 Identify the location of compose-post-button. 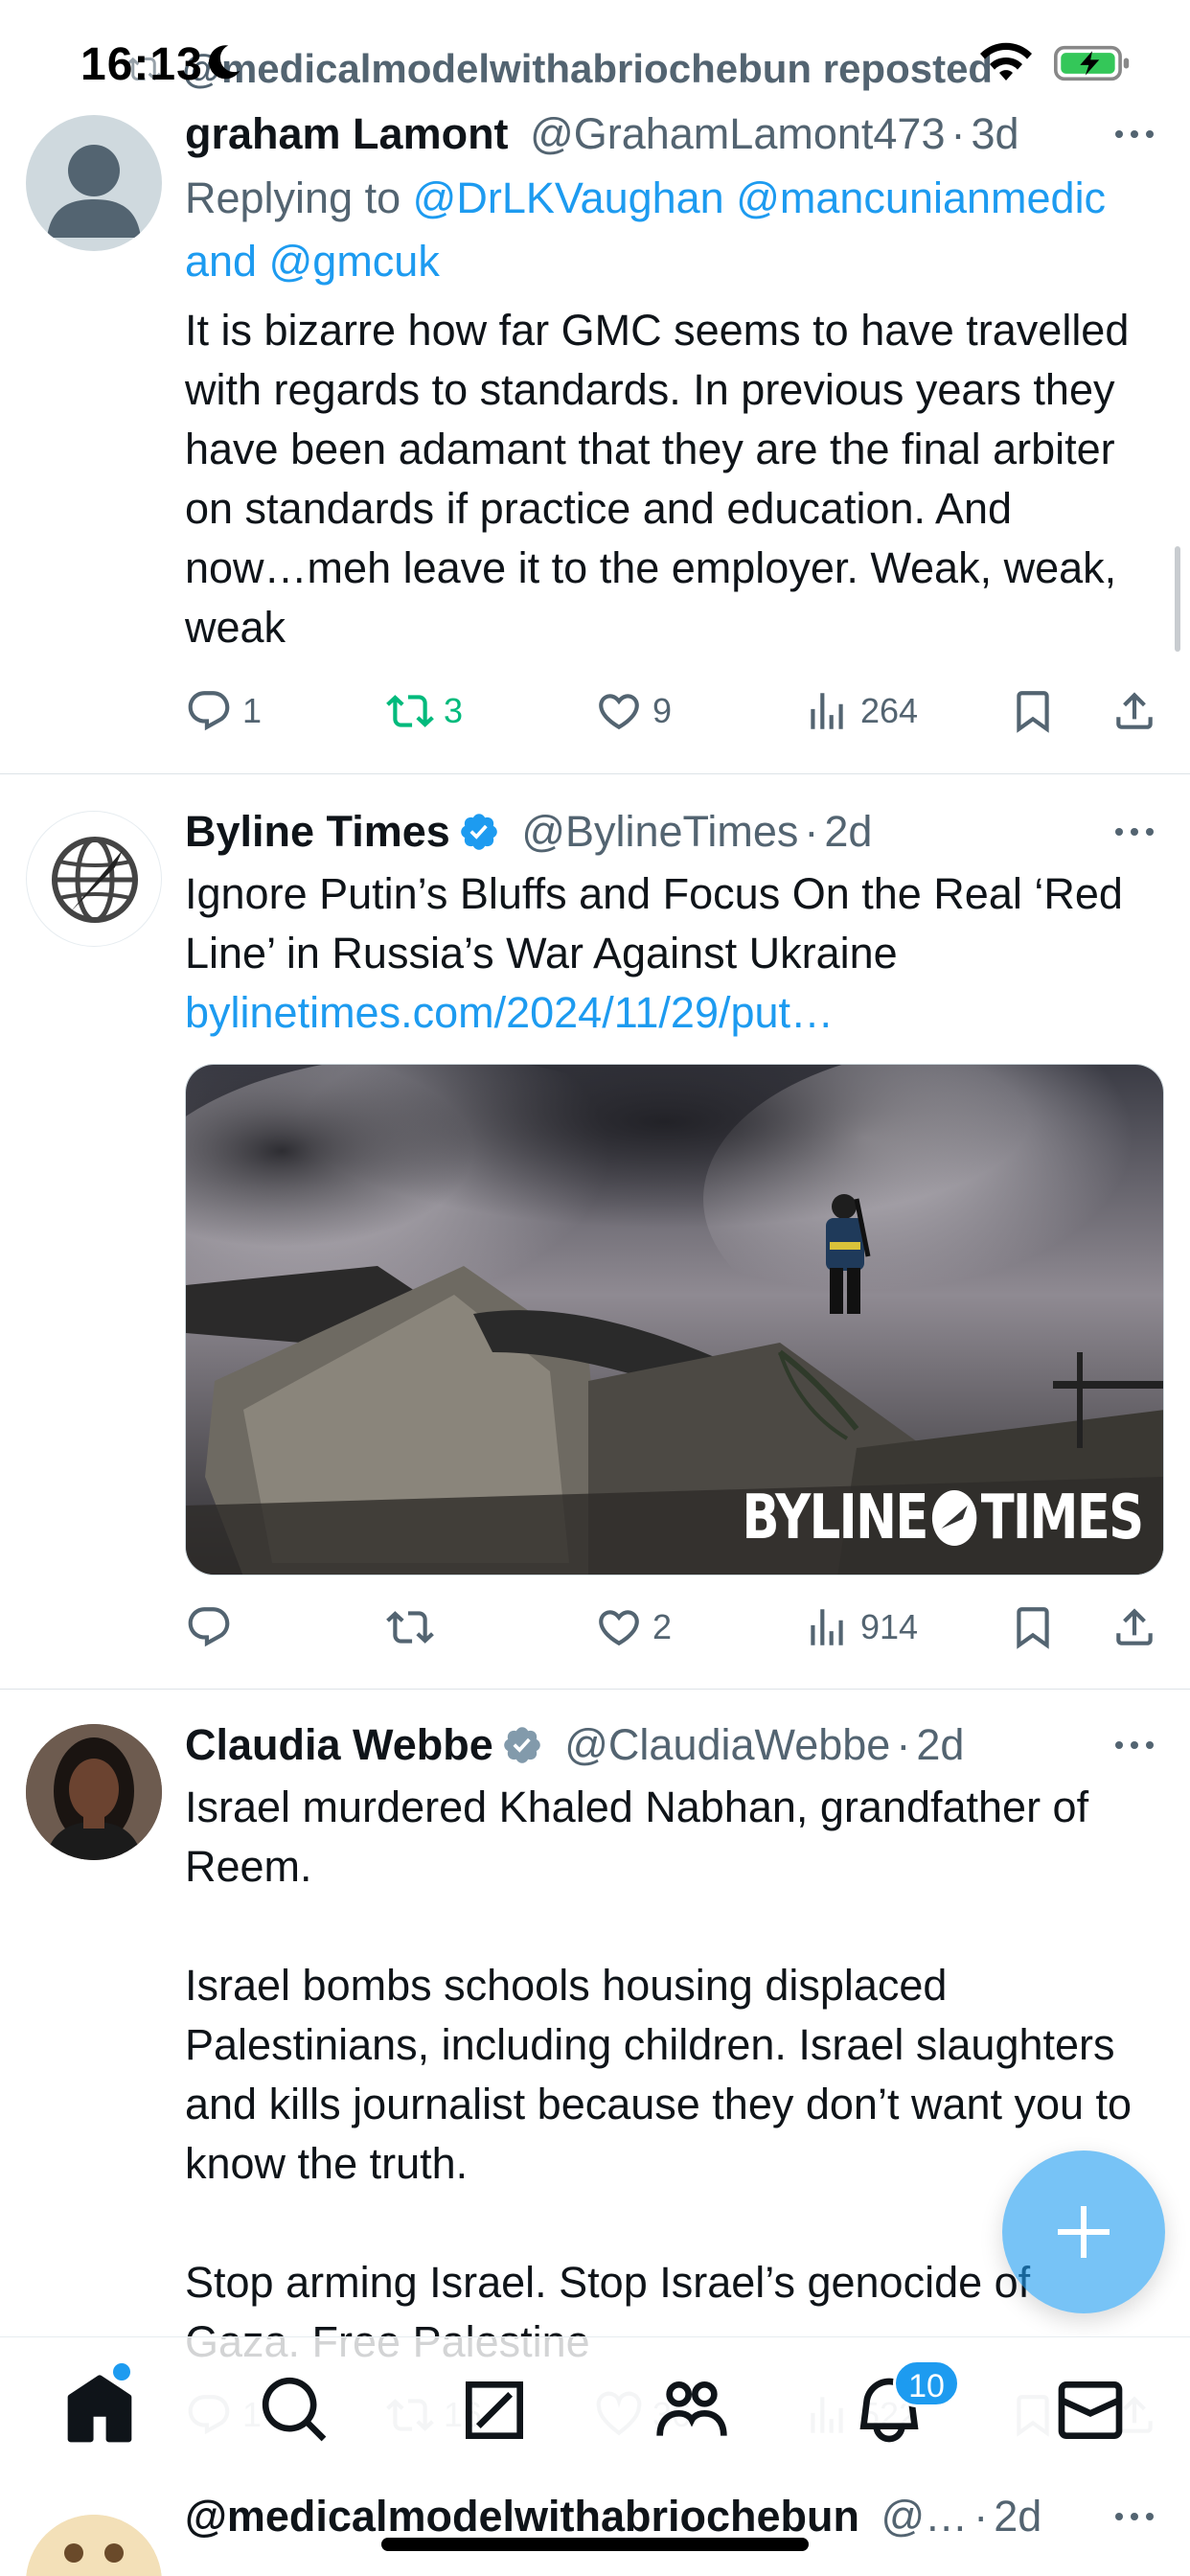
(1083, 2231).